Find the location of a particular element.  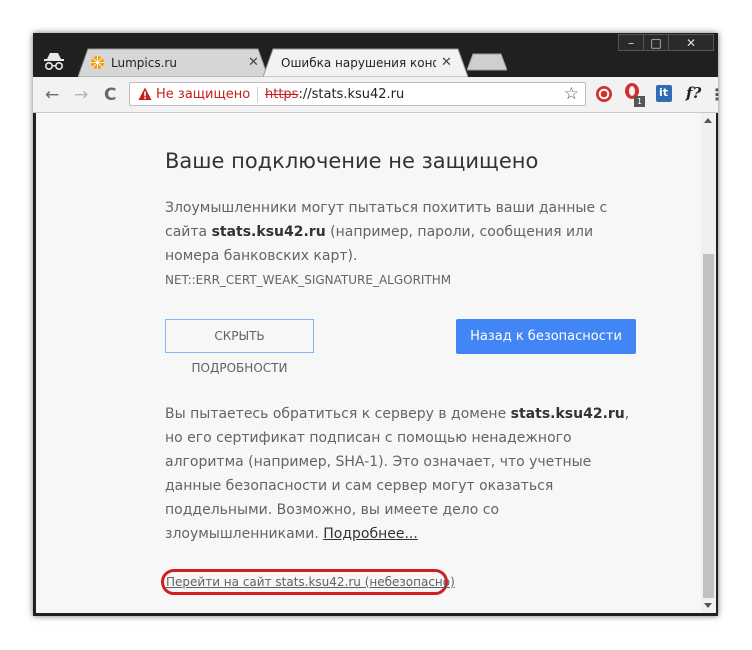

not-secure-label: Не защищено is located at coordinates (203, 94).